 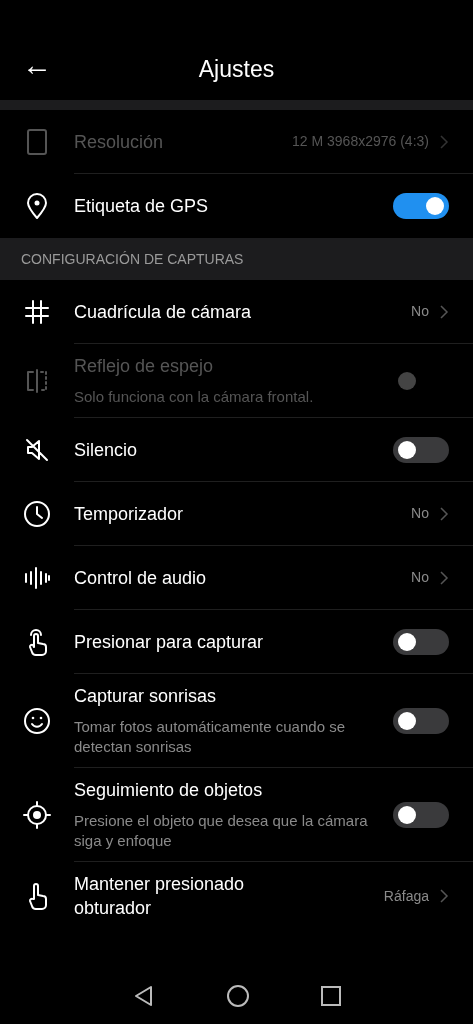 What do you see at coordinates (119, 142) in the screenshot?
I see `setting-title: Resolución` at bounding box center [119, 142].